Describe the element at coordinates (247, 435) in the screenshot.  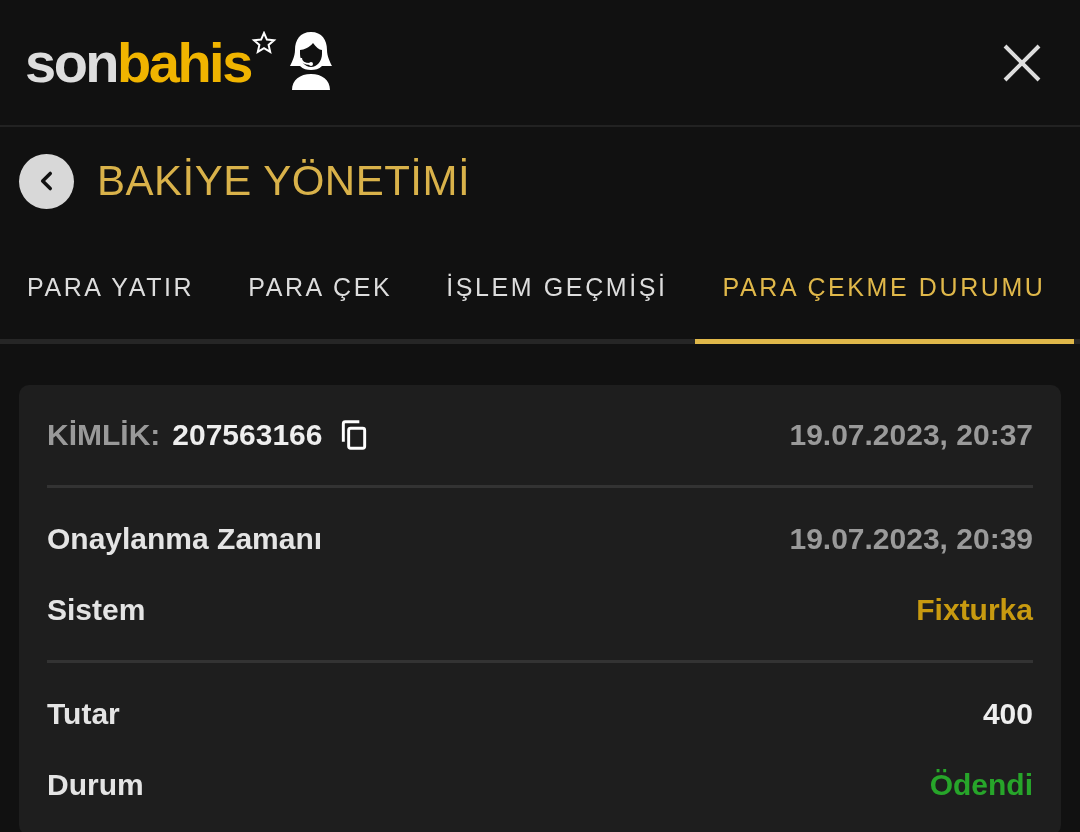
I see `id-value: 207563166` at that location.